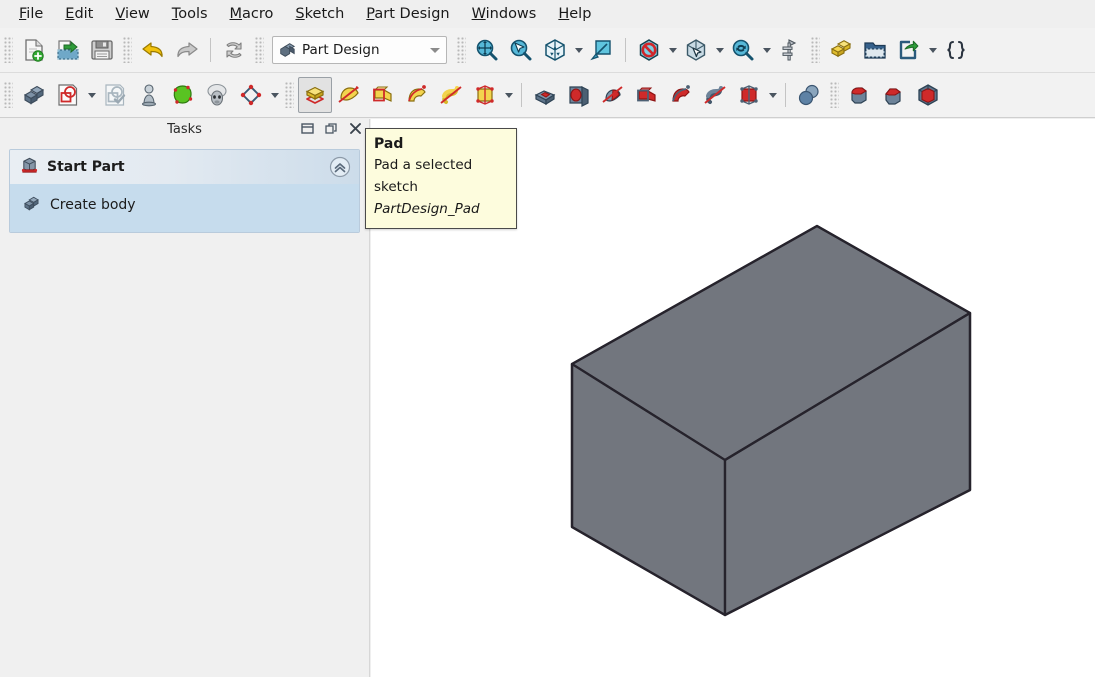 The image size is (1095, 677). I want to click on groove-icon, so click(613, 95).